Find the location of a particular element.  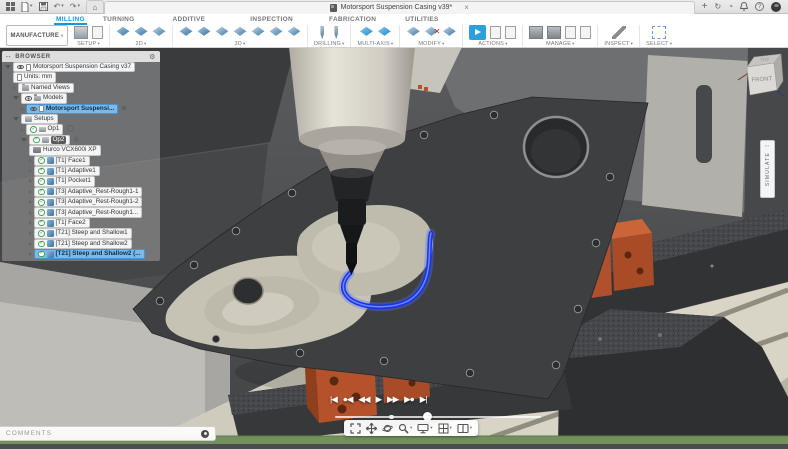

browser-dock-icon: ▪▪ is located at coordinates (8, 56).